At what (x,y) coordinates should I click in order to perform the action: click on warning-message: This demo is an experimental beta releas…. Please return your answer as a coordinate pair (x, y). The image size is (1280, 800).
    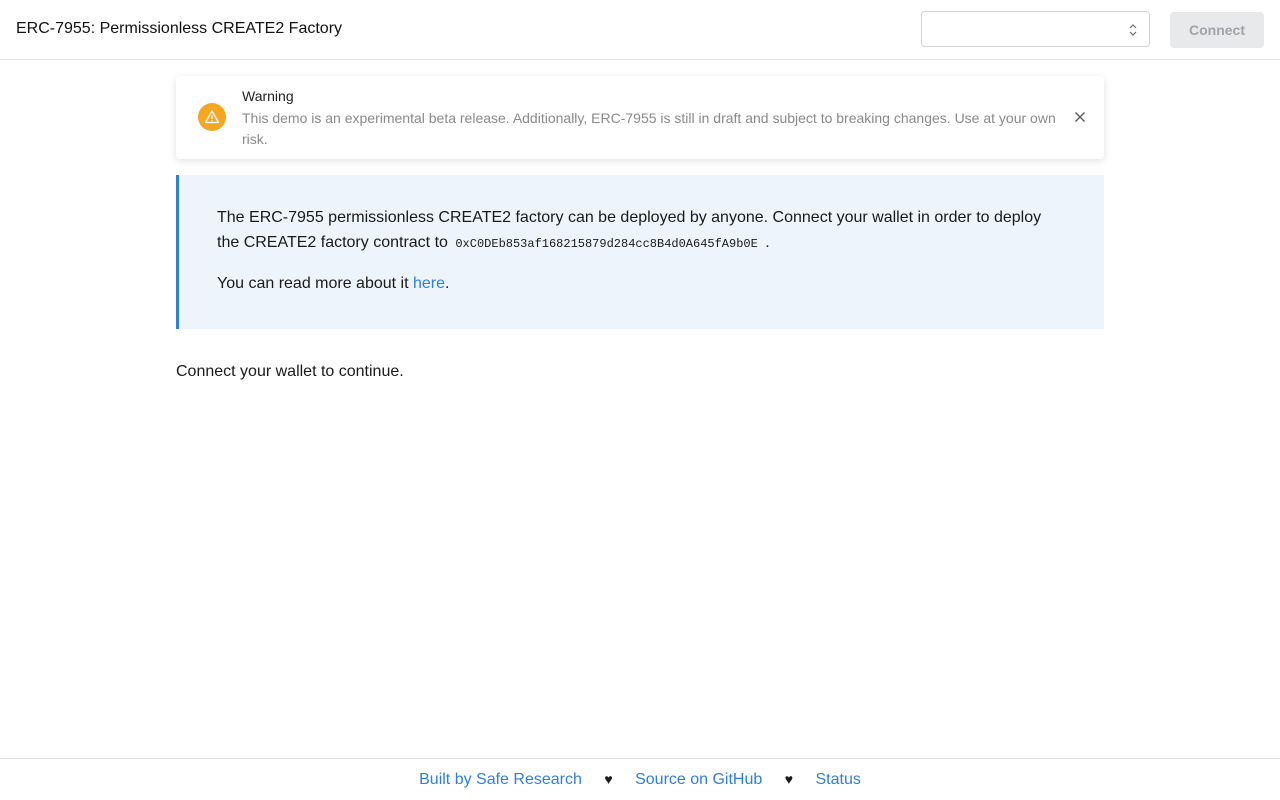
    Looking at the image, I should click on (649, 128).